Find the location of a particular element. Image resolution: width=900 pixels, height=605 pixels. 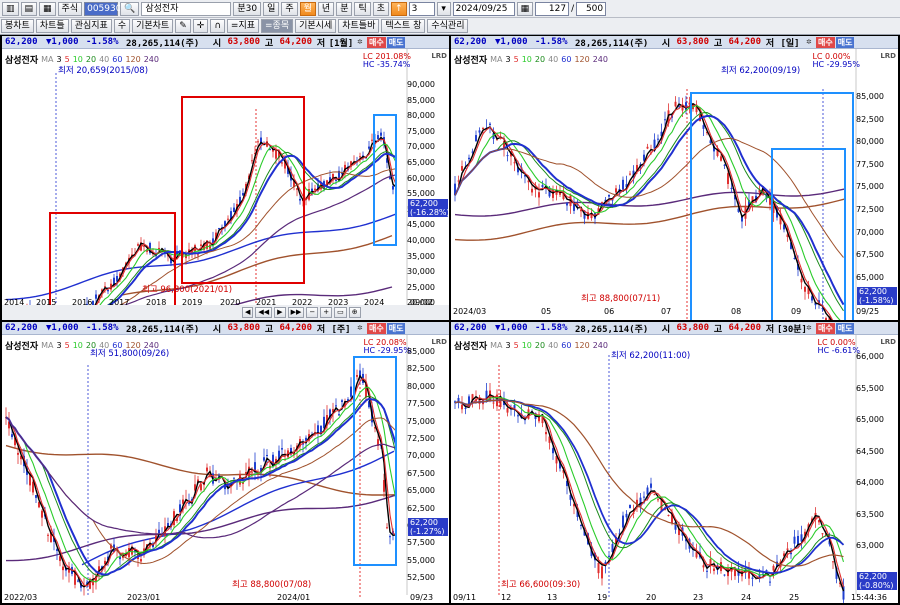

period-badge: [1월] is located at coordinates (341, 43).